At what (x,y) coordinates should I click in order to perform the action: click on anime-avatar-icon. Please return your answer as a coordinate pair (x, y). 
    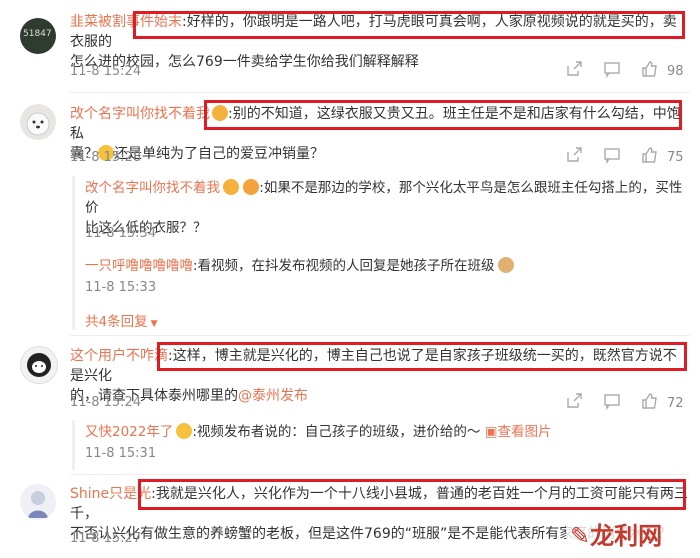
    Looking at the image, I should click on (38, 504).